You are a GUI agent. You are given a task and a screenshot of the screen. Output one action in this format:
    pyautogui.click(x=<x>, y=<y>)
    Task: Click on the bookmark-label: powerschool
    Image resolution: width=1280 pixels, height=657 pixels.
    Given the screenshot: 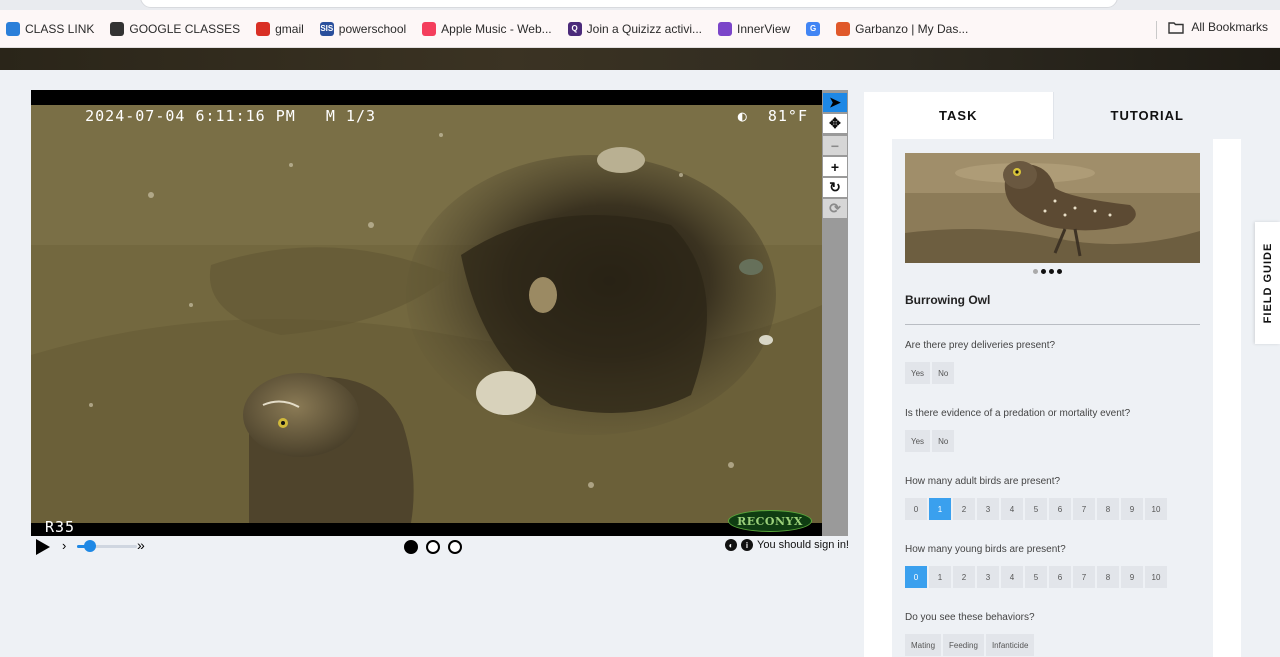 What is the action you would take?
    pyautogui.click(x=372, y=28)
    